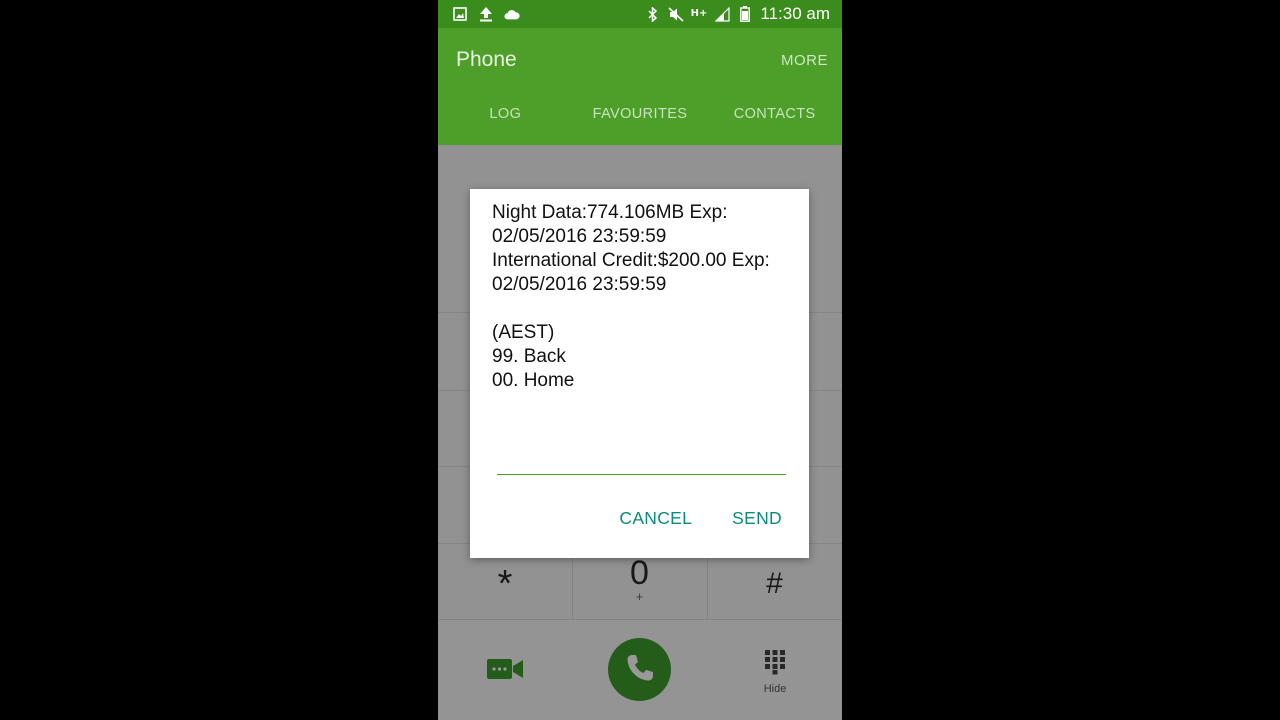 The width and height of the screenshot is (1280, 720). What do you see at coordinates (640, 14) in the screenshot?
I see `status-bar: H+ 11:30 am` at bounding box center [640, 14].